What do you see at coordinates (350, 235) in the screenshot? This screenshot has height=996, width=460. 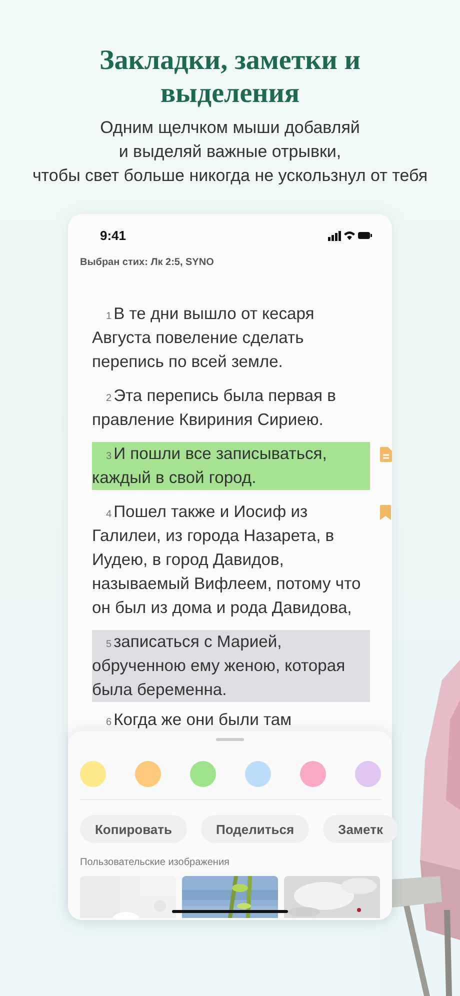 I see `status-icons` at bounding box center [350, 235].